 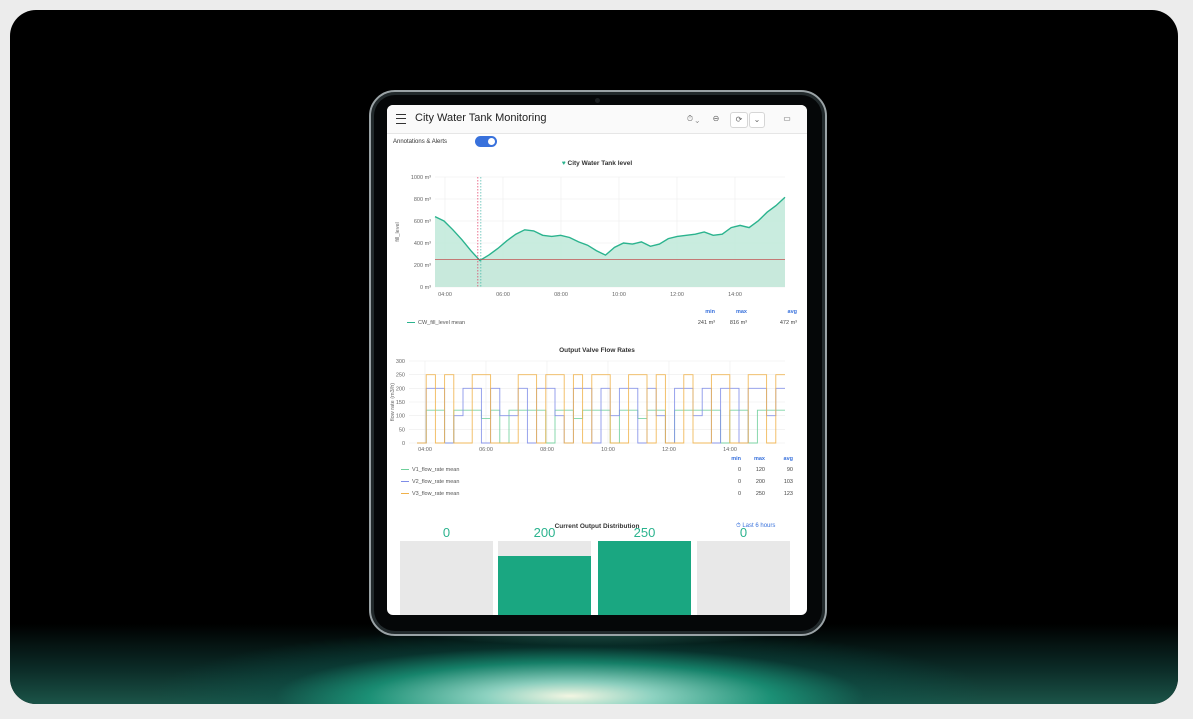 What do you see at coordinates (442, 323) in the screenshot?
I see `legend-label: CW_fill_level mean` at bounding box center [442, 323].